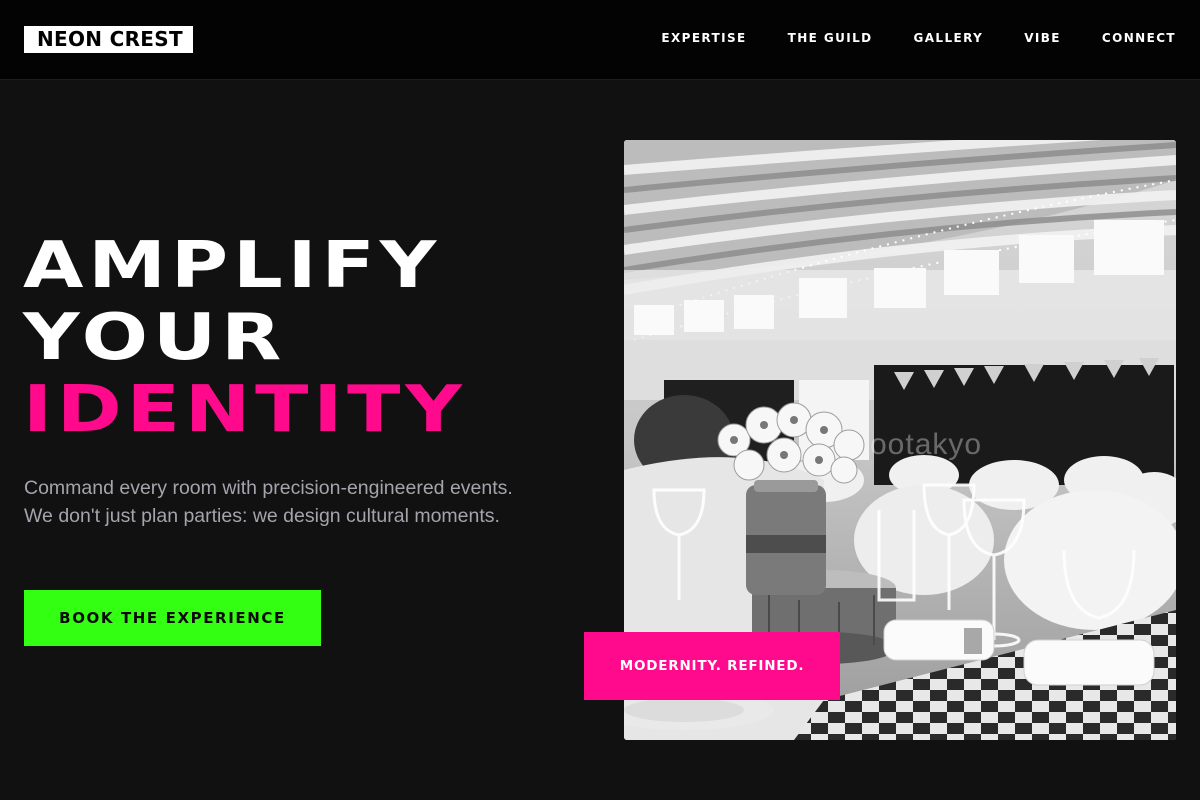 The width and height of the screenshot is (1200, 800). Describe the element at coordinates (108, 39) in the screenshot. I see `logo: NEON CREST` at that location.